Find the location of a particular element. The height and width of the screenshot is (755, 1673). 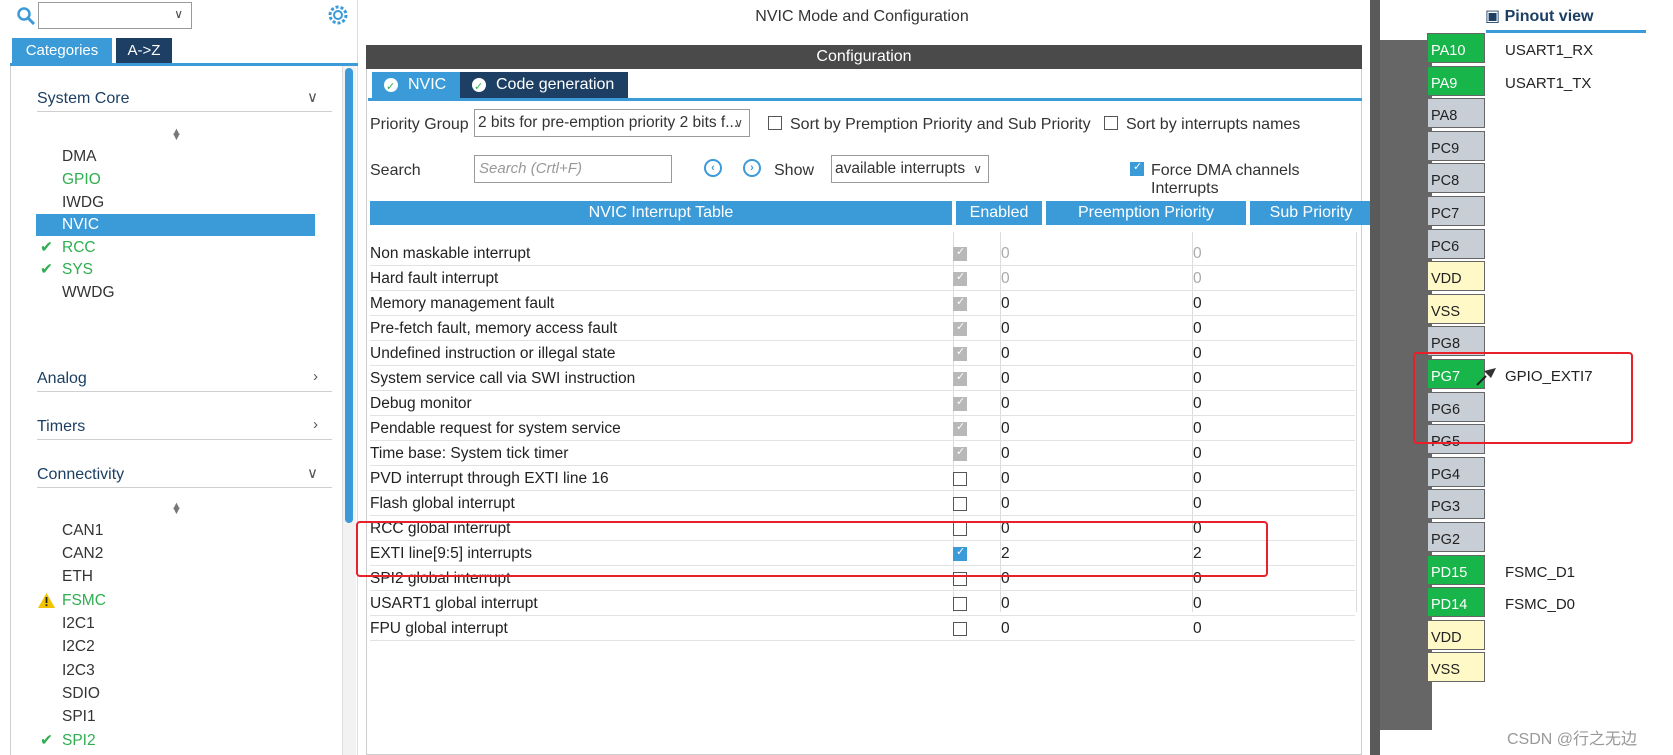

category-system-core: System Core ∨ is located at coordinates (184, 97).